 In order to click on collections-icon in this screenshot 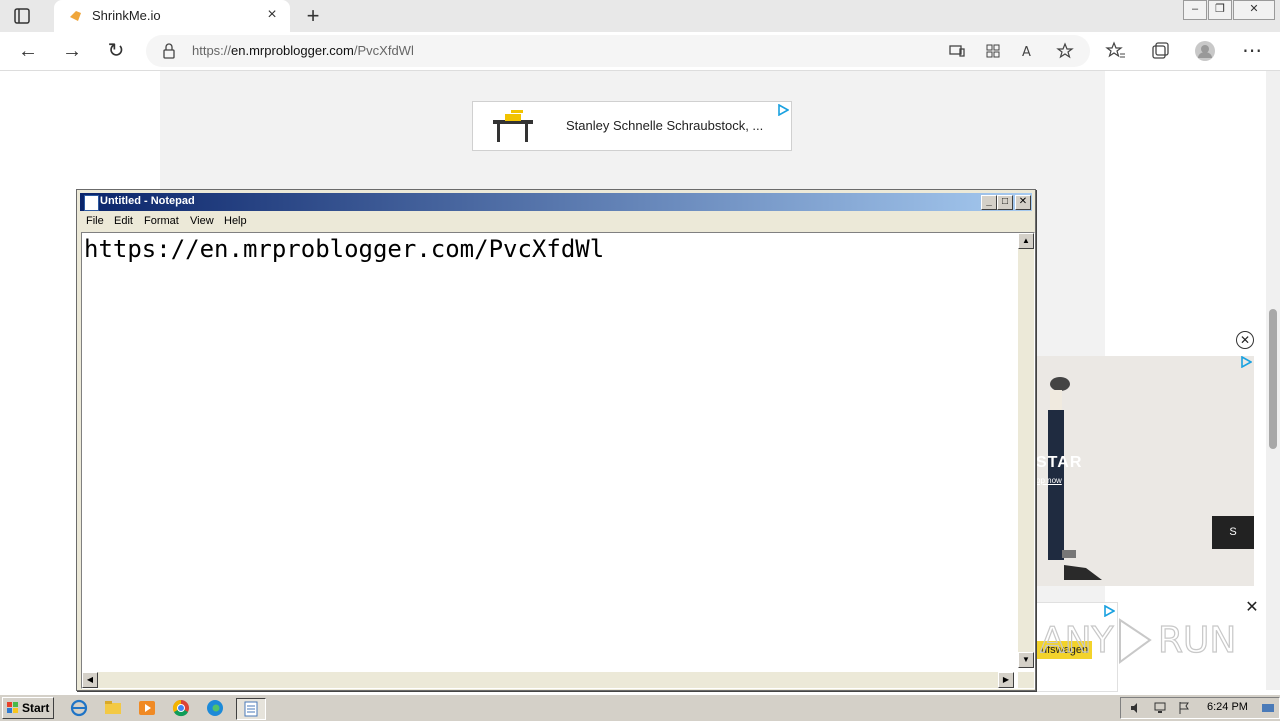, I will do `click(1160, 51)`.